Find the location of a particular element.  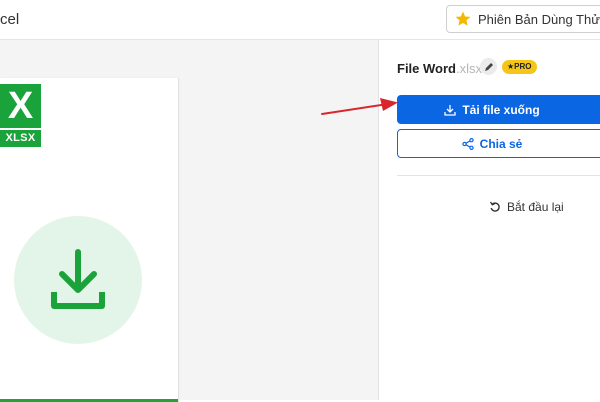

restart-button: Bắt đầu lại is located at coordinates (526, 207).